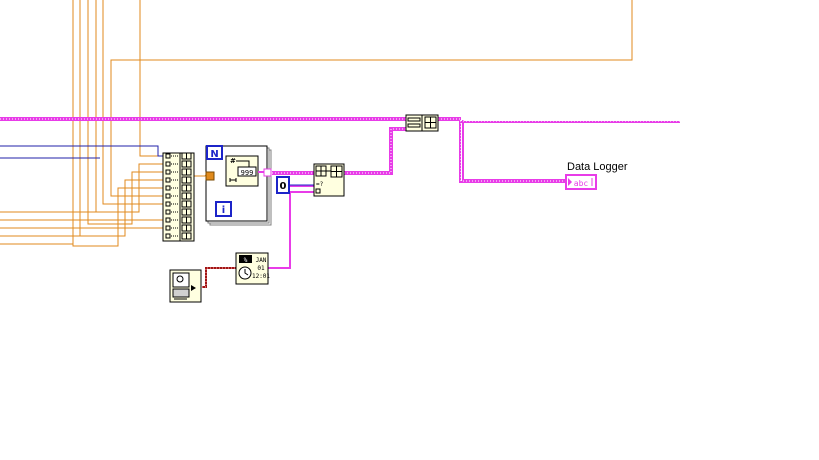  I want to click on loop-count-terminal: N, so click(214, 152).